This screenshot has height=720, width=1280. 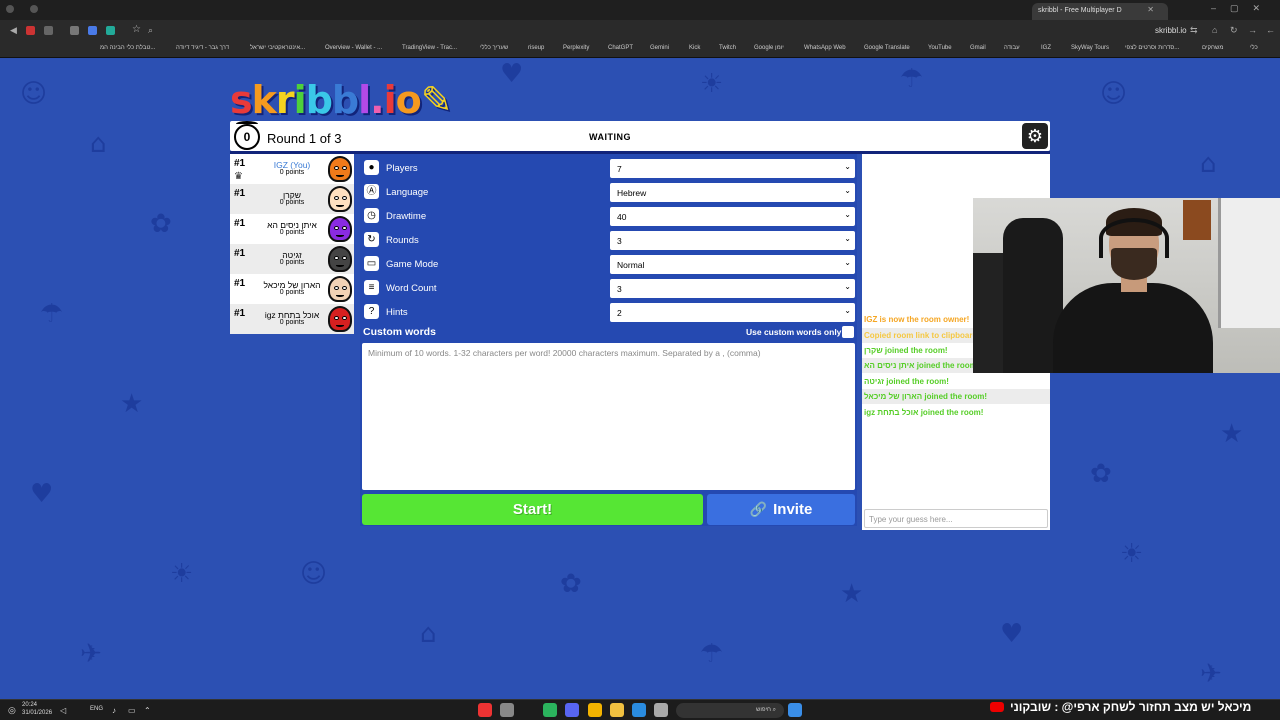 What do you see at coordinates (12, 710) in the screenshot?
I see `wifi-icon: ◎` at bounding box center [12, 710].